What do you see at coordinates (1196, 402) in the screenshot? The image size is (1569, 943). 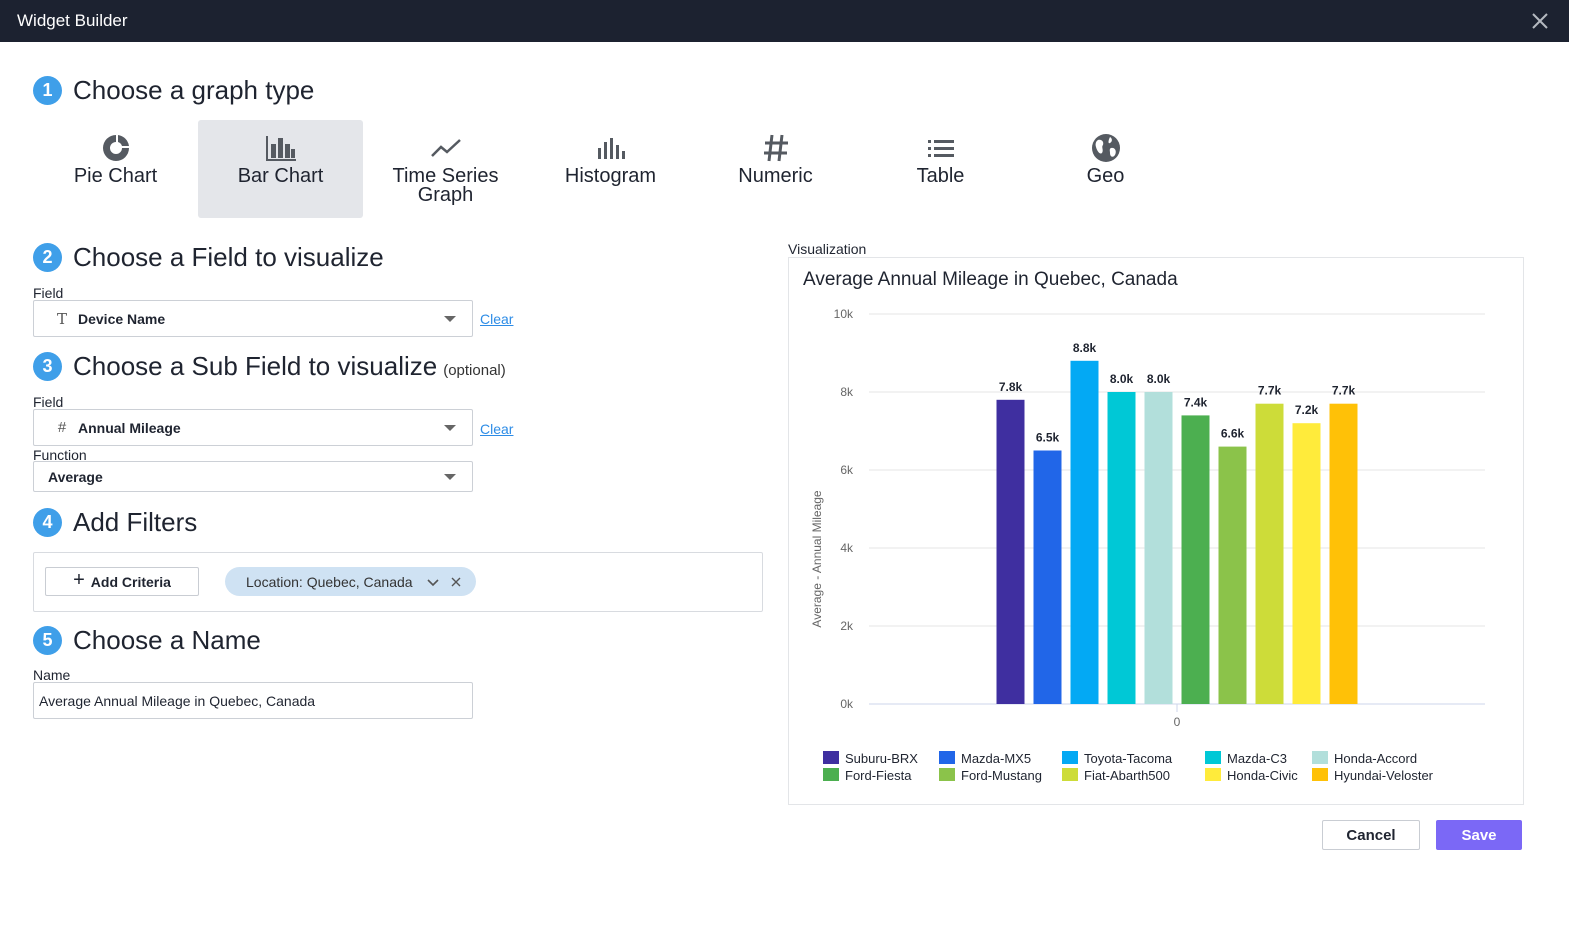 I see `data-label: 7.4k` at bounding box center [1196, 402].